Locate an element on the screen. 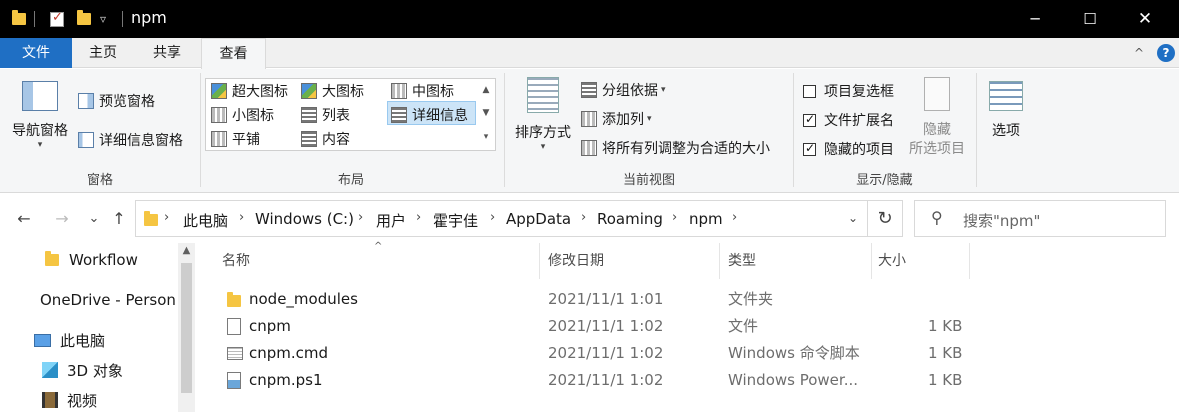  collapse-ribbon-button: ^ is located at coordinates (1139, 53).